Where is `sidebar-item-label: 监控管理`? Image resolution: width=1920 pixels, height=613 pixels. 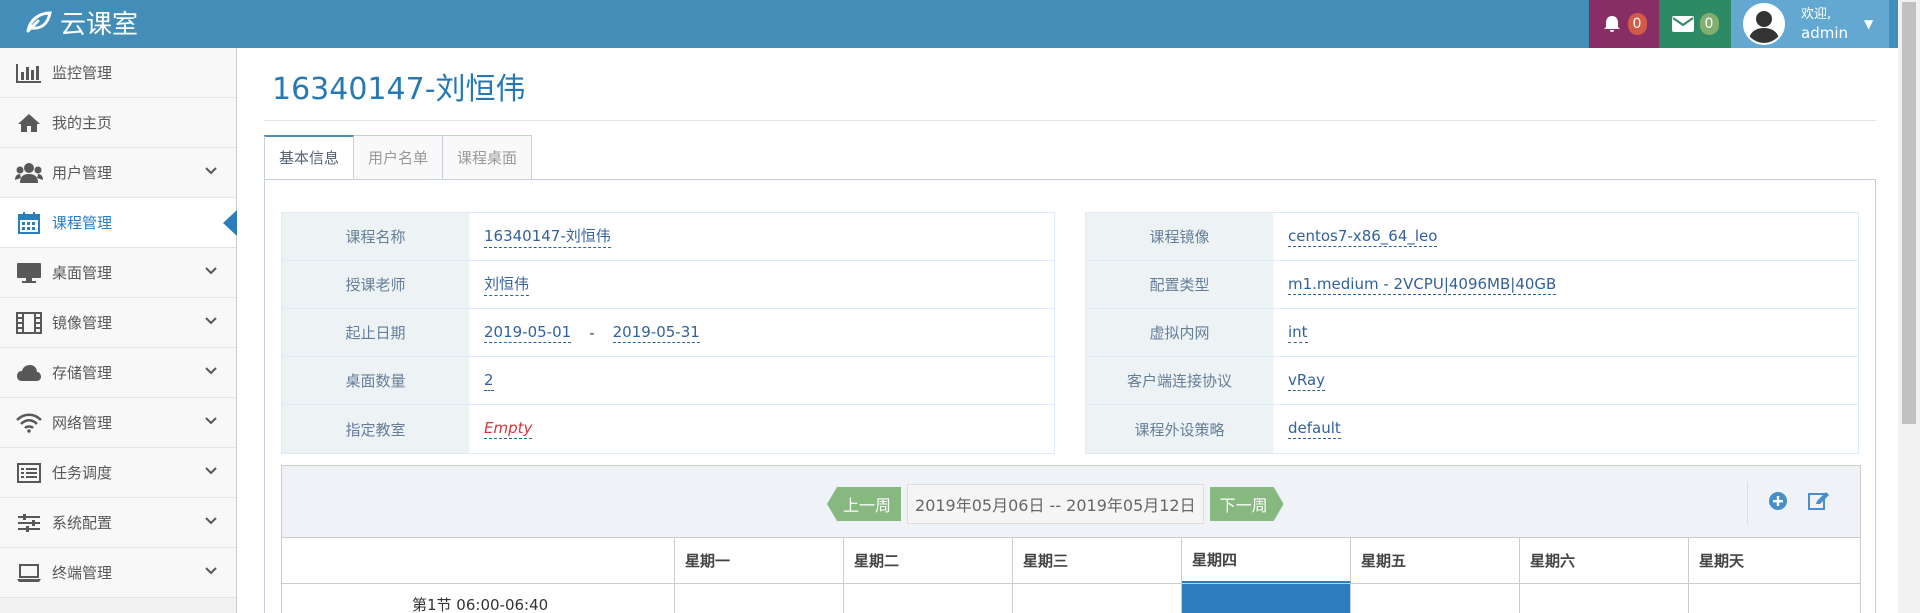
sidebar-item-label: 监控管理 is located at coordinates (82, 73).